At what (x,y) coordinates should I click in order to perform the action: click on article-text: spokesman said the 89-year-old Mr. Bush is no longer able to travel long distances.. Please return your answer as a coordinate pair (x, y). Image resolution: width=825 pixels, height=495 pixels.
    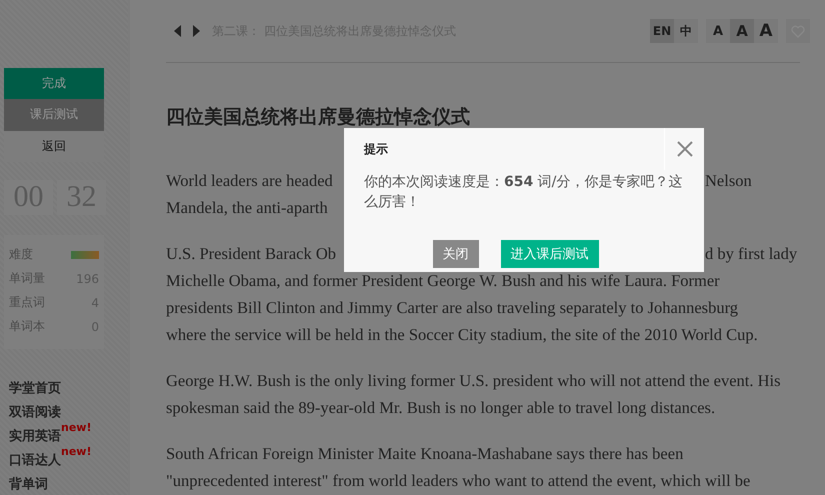
    Looking at the image, I should click on (441, 408).